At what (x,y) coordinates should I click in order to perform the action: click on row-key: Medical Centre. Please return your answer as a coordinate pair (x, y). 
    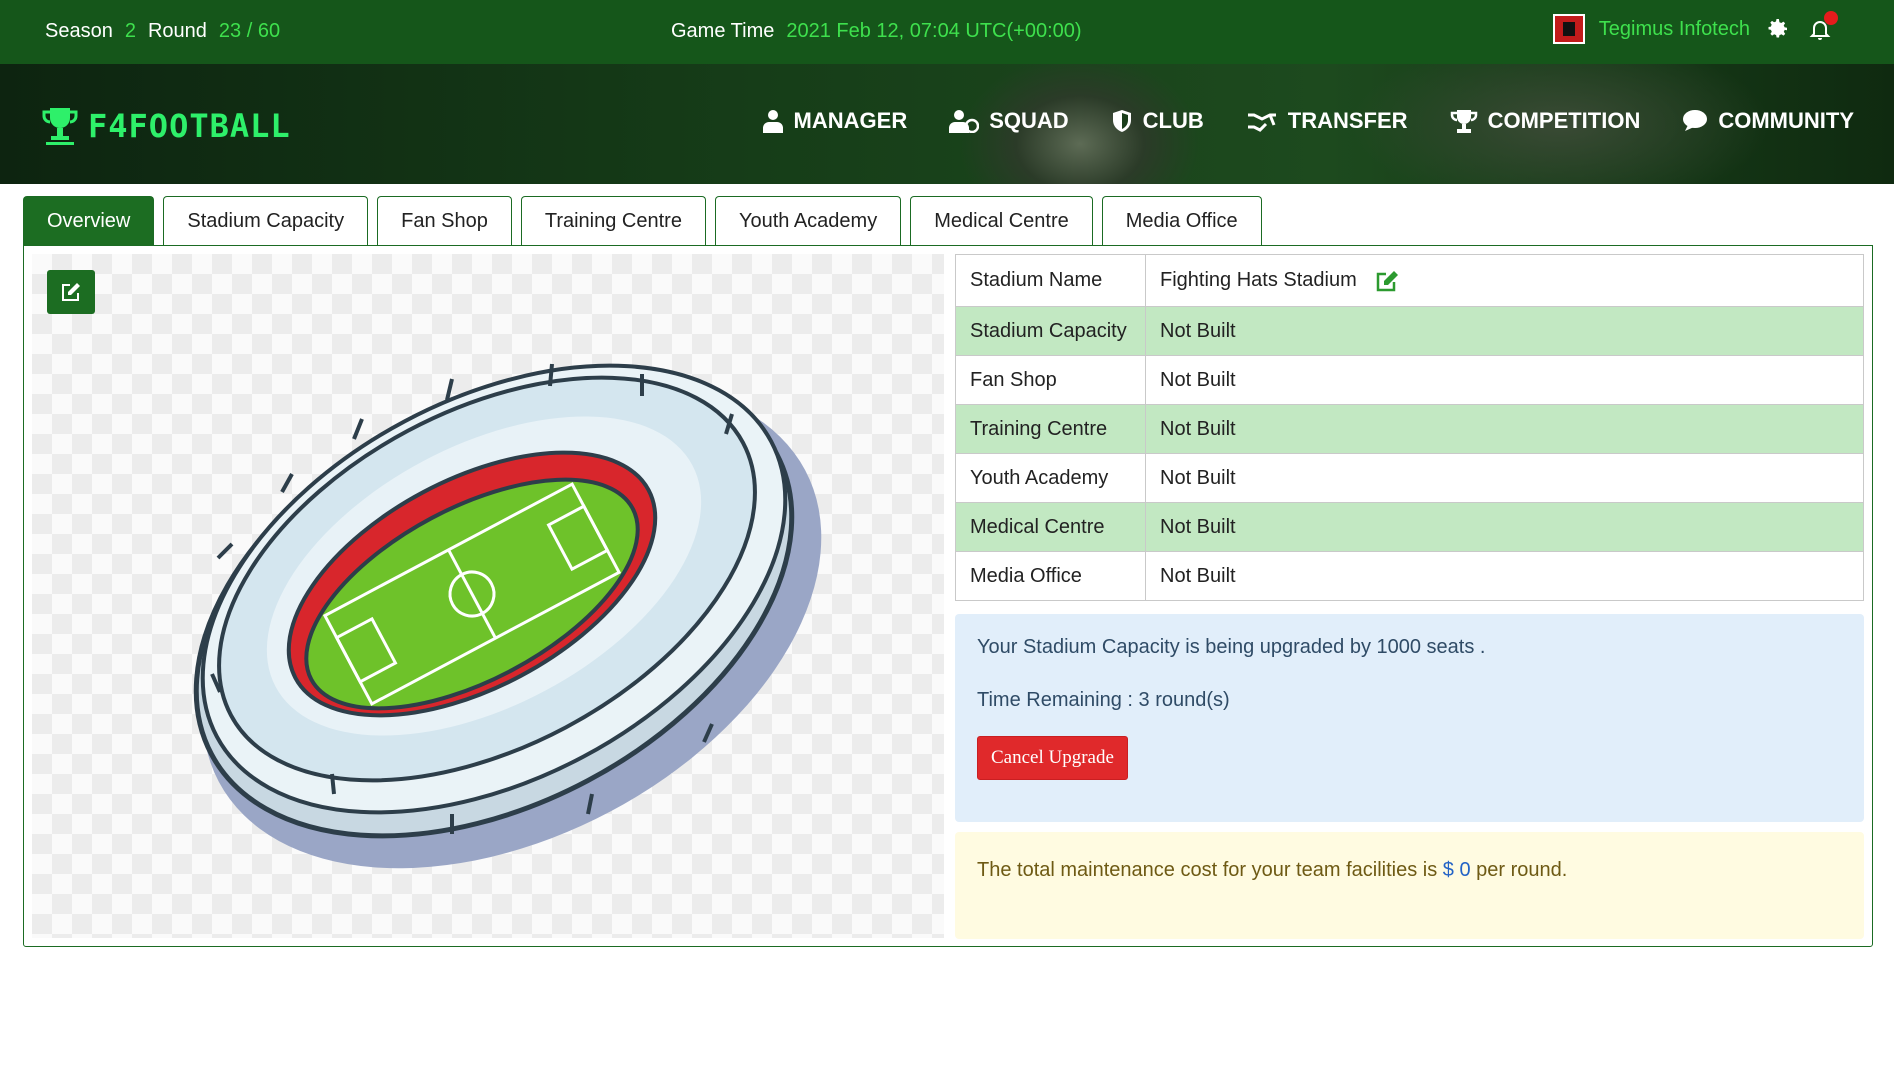
    Looking at the image, I should click on (1050, 527).